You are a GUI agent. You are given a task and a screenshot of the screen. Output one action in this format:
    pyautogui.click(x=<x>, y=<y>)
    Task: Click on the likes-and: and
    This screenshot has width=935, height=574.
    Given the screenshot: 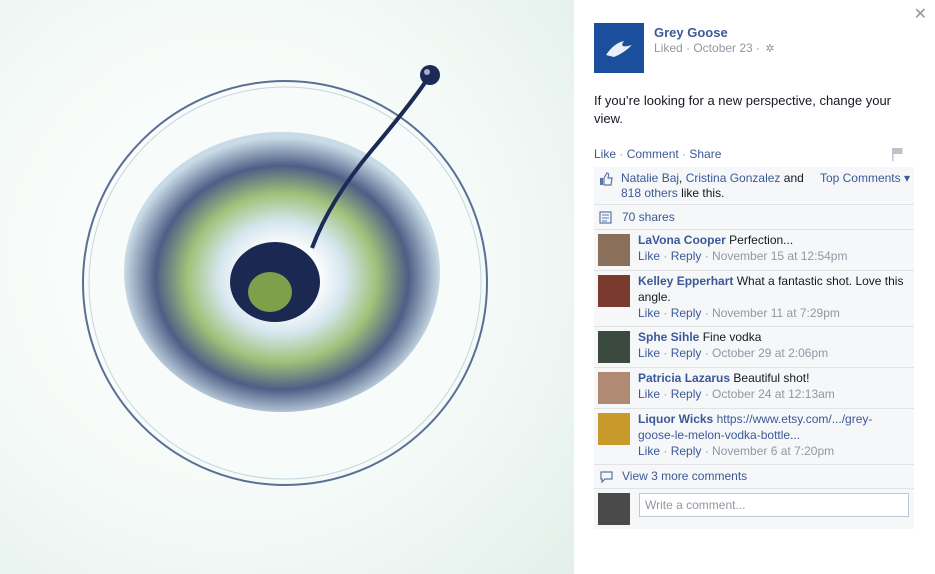 What is the action you would take?
    pyautogui.click(x=793, y=178)
    